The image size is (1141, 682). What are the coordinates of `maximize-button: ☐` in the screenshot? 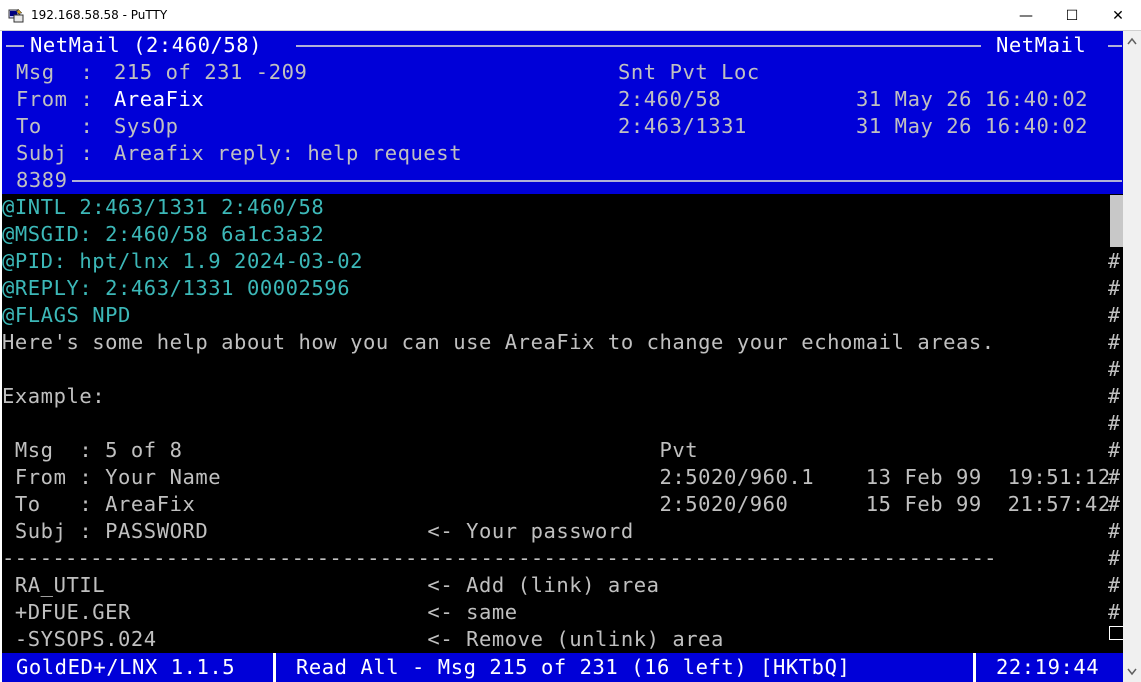 It's located at (1072, 15).